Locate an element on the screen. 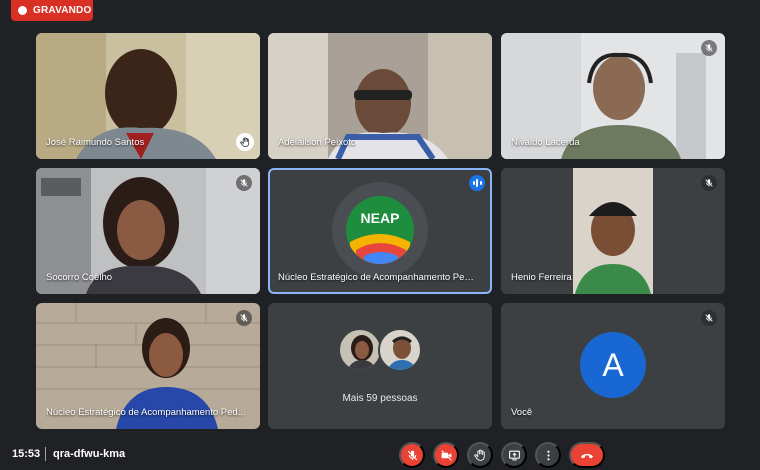 The height and width of the screenshot is (470, 760). participant-tile-henio: Henio Ferreira is located at coordinates (613, 231).